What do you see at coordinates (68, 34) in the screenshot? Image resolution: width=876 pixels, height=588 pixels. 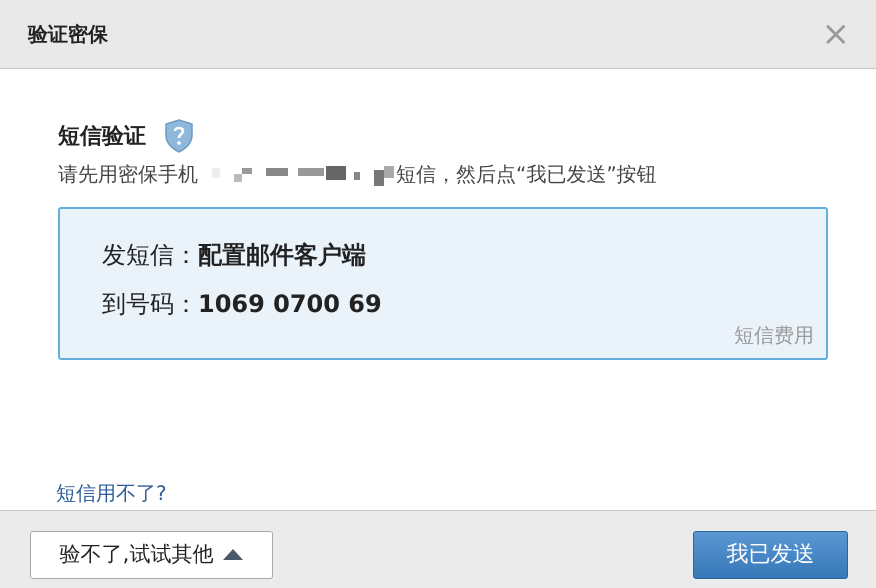 I see `dialog-title: 验证密保` at bounding box center [68, 34].